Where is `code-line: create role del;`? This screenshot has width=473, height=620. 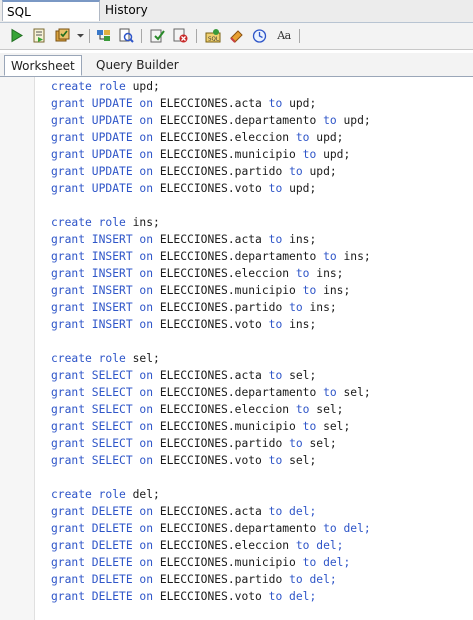 code-line: create role del; is located at coordinates (105, 494).